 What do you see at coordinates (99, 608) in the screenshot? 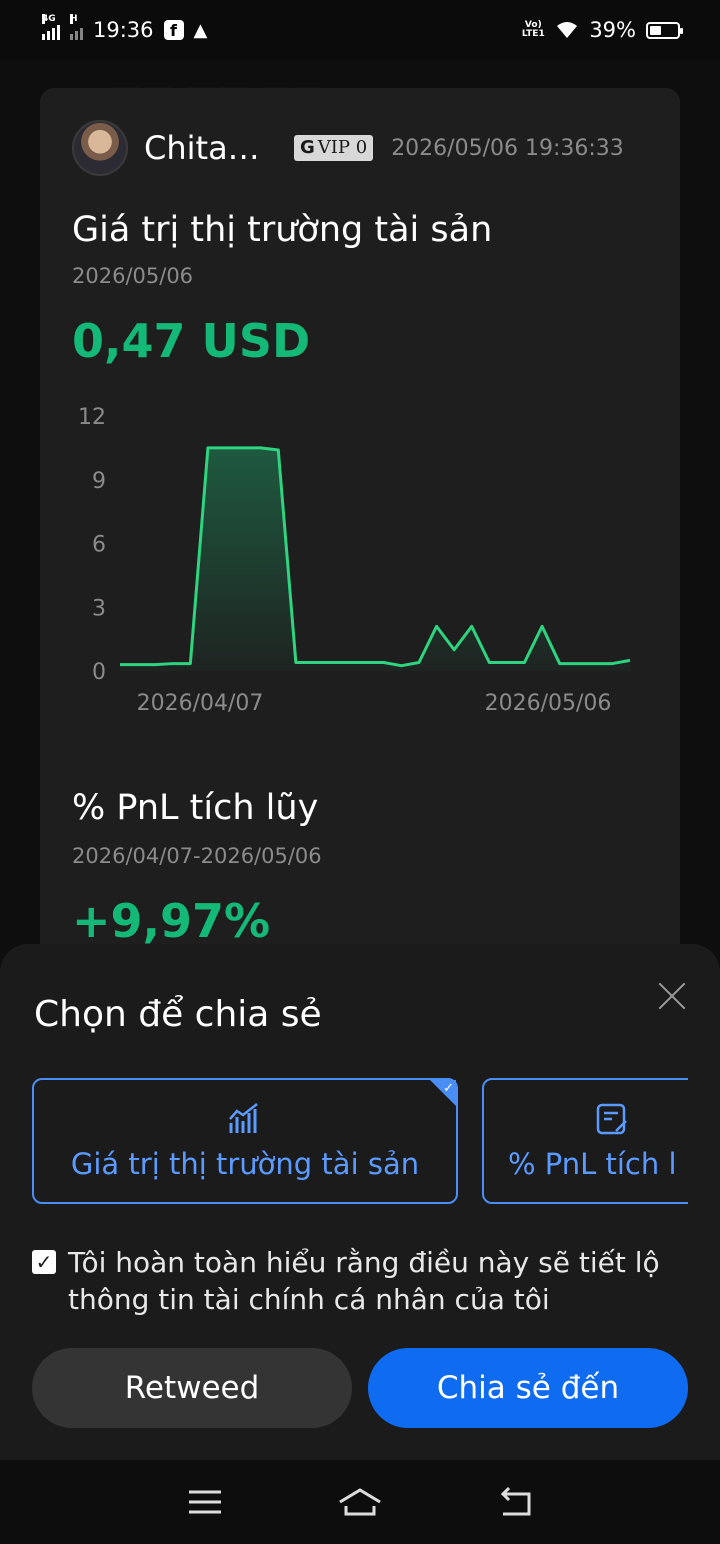
I see `y-tick-label: 3` at bounding box center [99, 608].